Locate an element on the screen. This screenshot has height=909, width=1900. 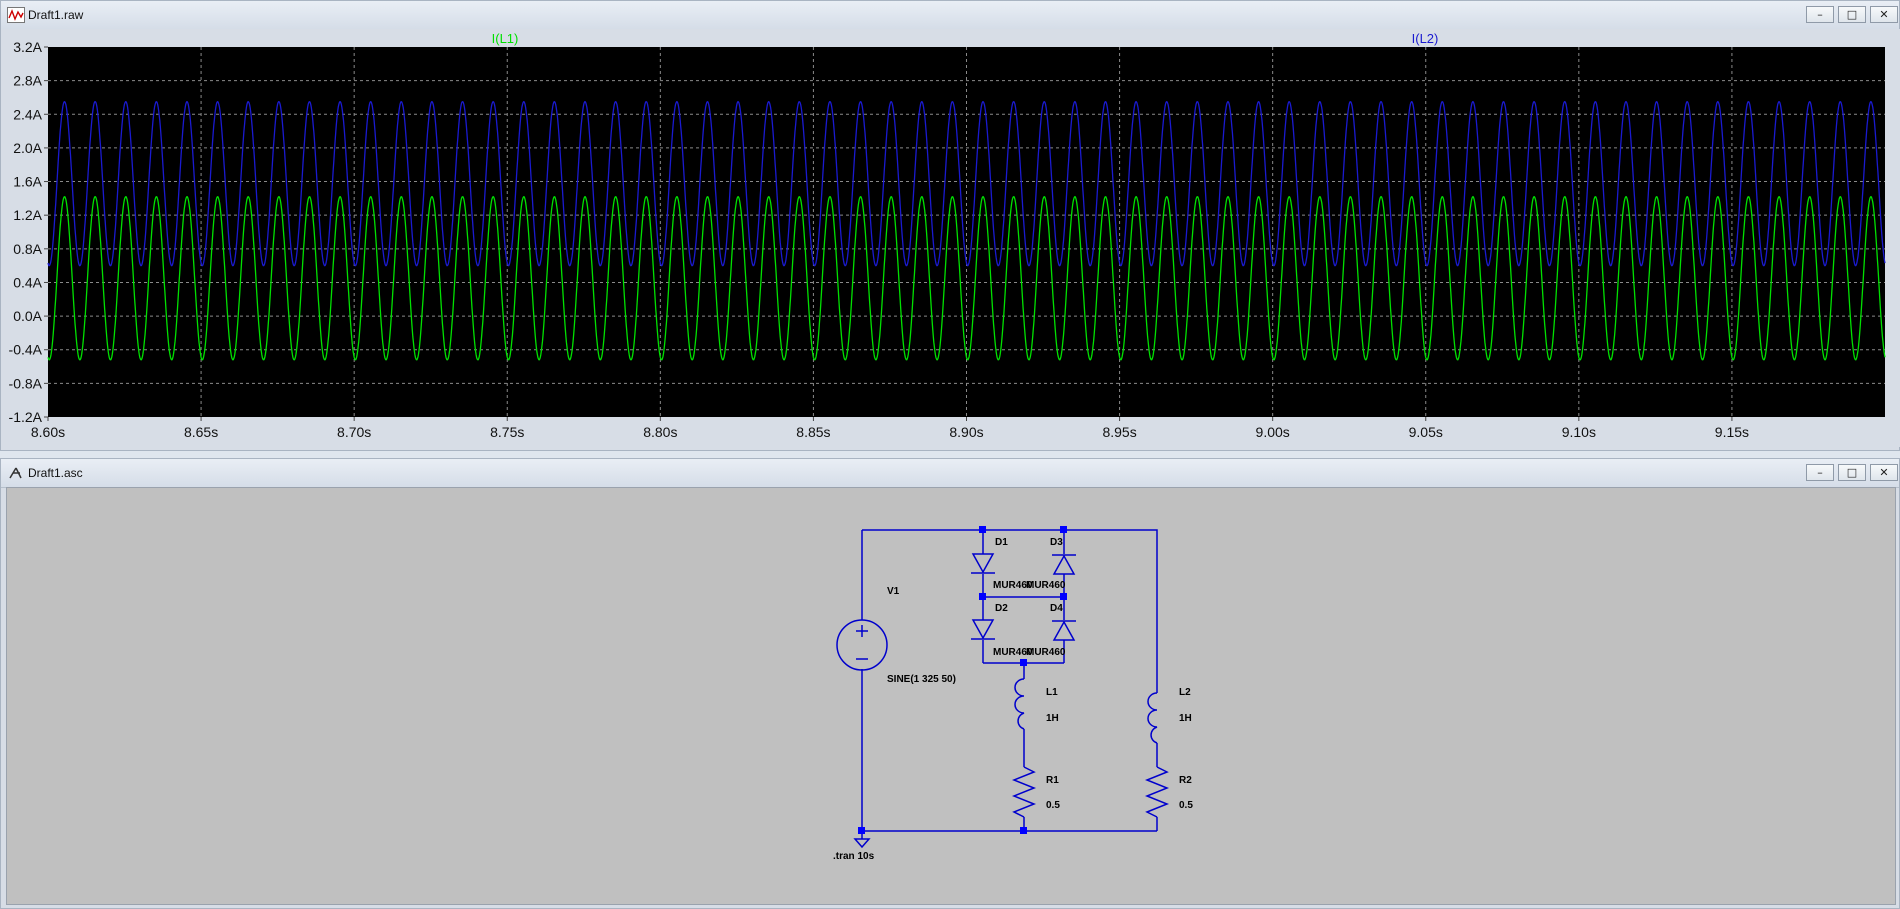
y-tick-label: -1.2A is located at coordinates (26, 417).